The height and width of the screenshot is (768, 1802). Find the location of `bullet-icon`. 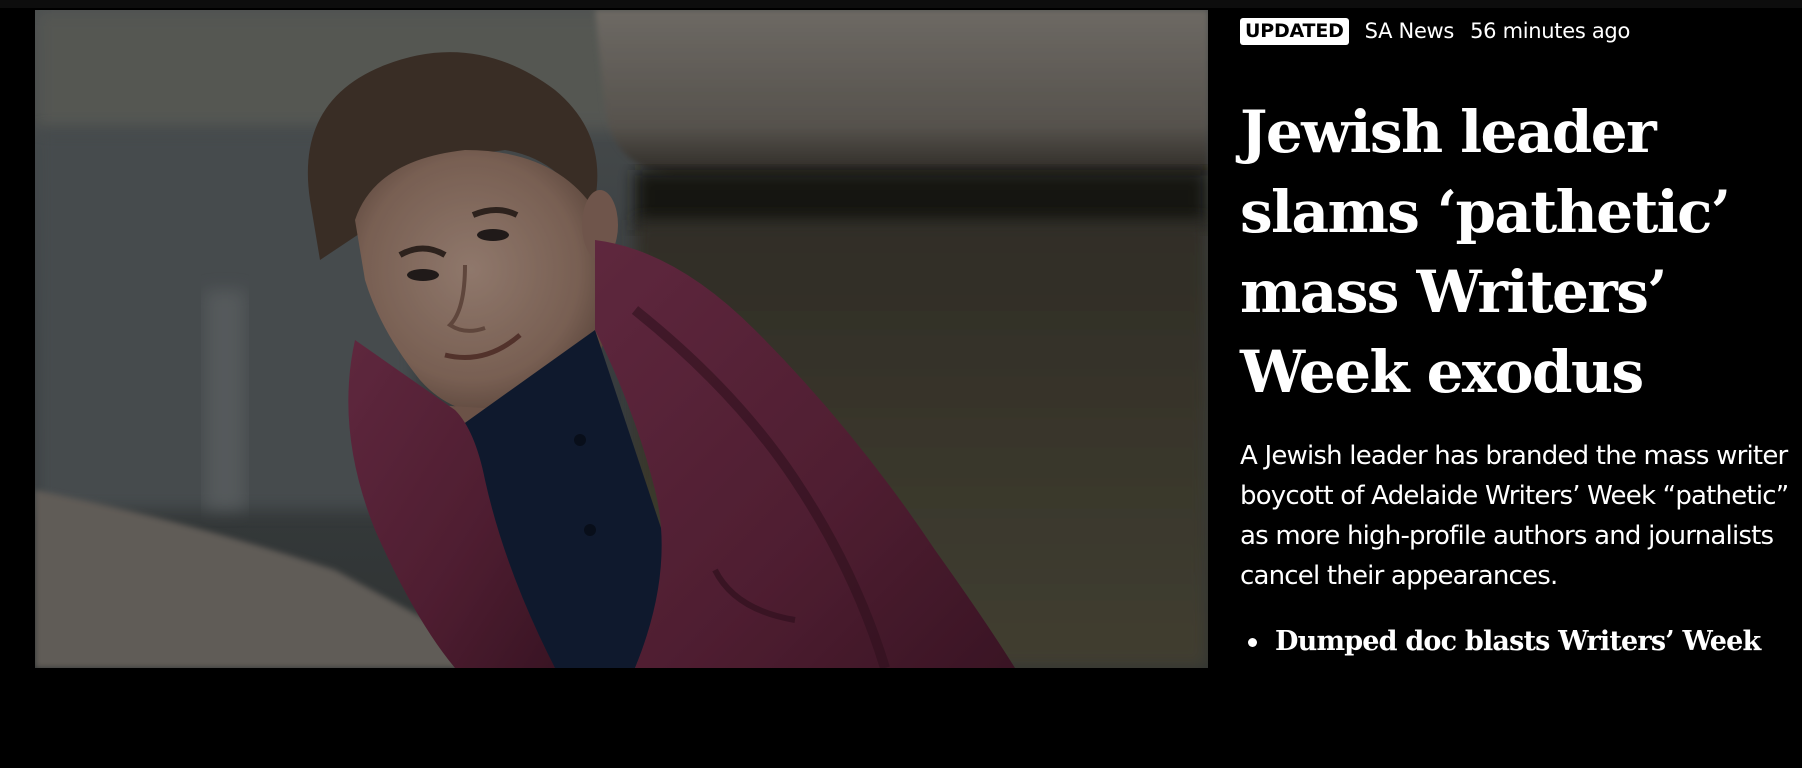

bullet-icon is located at coordinates (1252, 642).